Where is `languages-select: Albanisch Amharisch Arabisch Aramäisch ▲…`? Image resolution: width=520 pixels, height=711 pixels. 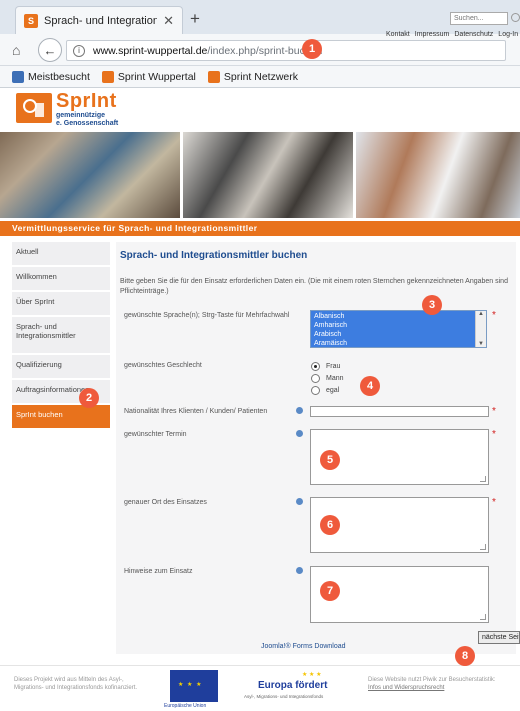
languages-select: Albanisch Amharisch Arabisch Aramäisch ▲… is located at coordinates (398, 329).